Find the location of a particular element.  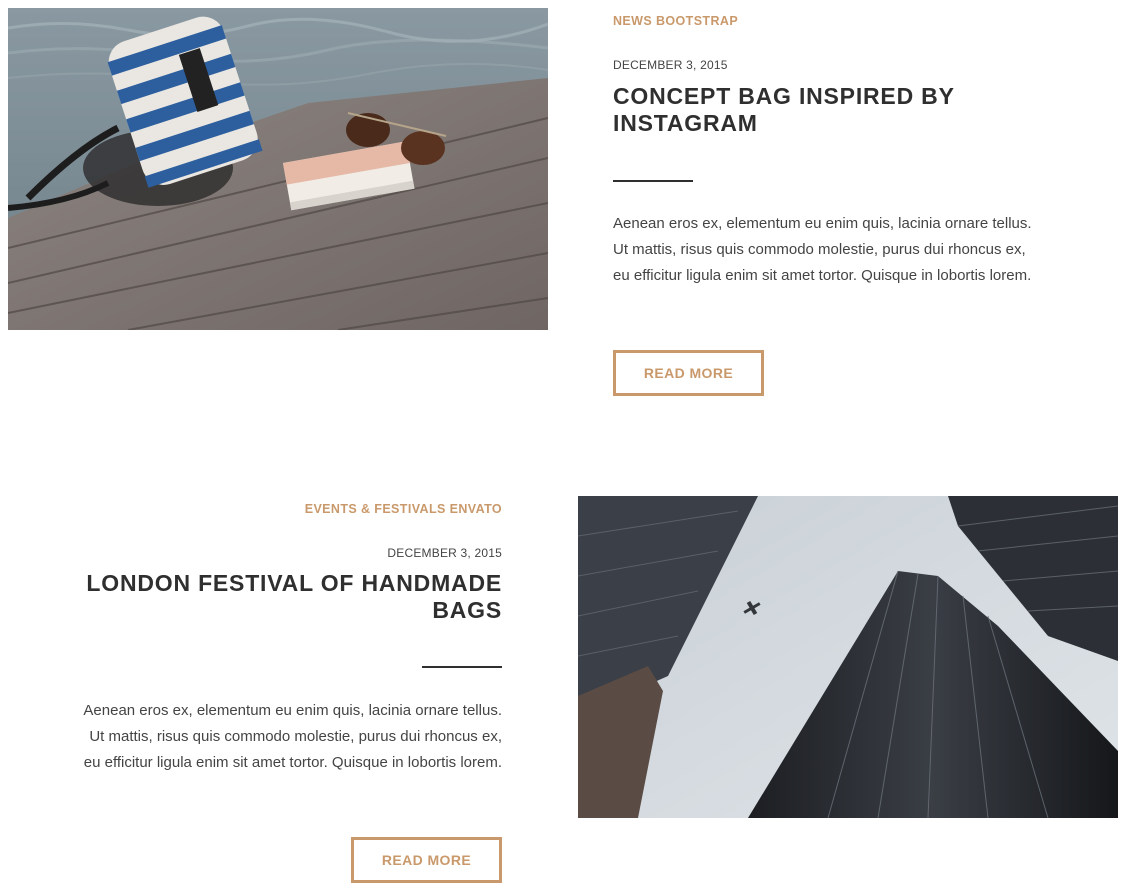

post-title: London festival of handmade bags is located at coordinates (292, 597).